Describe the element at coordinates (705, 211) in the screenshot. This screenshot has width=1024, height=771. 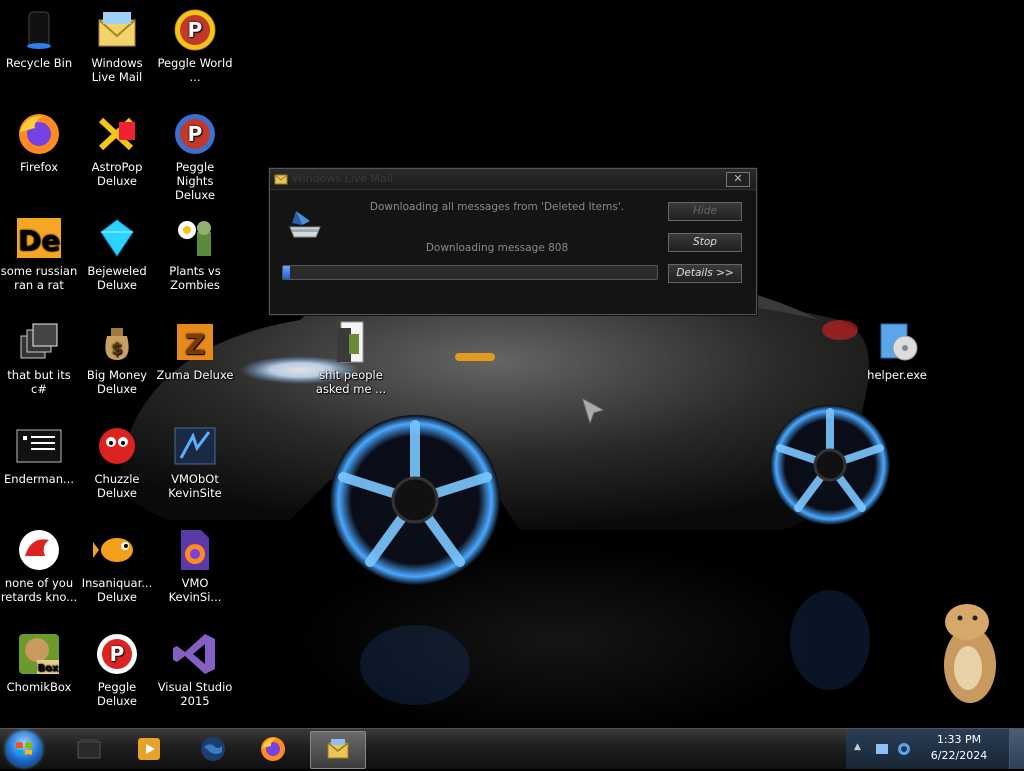
I see `hide-button: Hide` at that location.